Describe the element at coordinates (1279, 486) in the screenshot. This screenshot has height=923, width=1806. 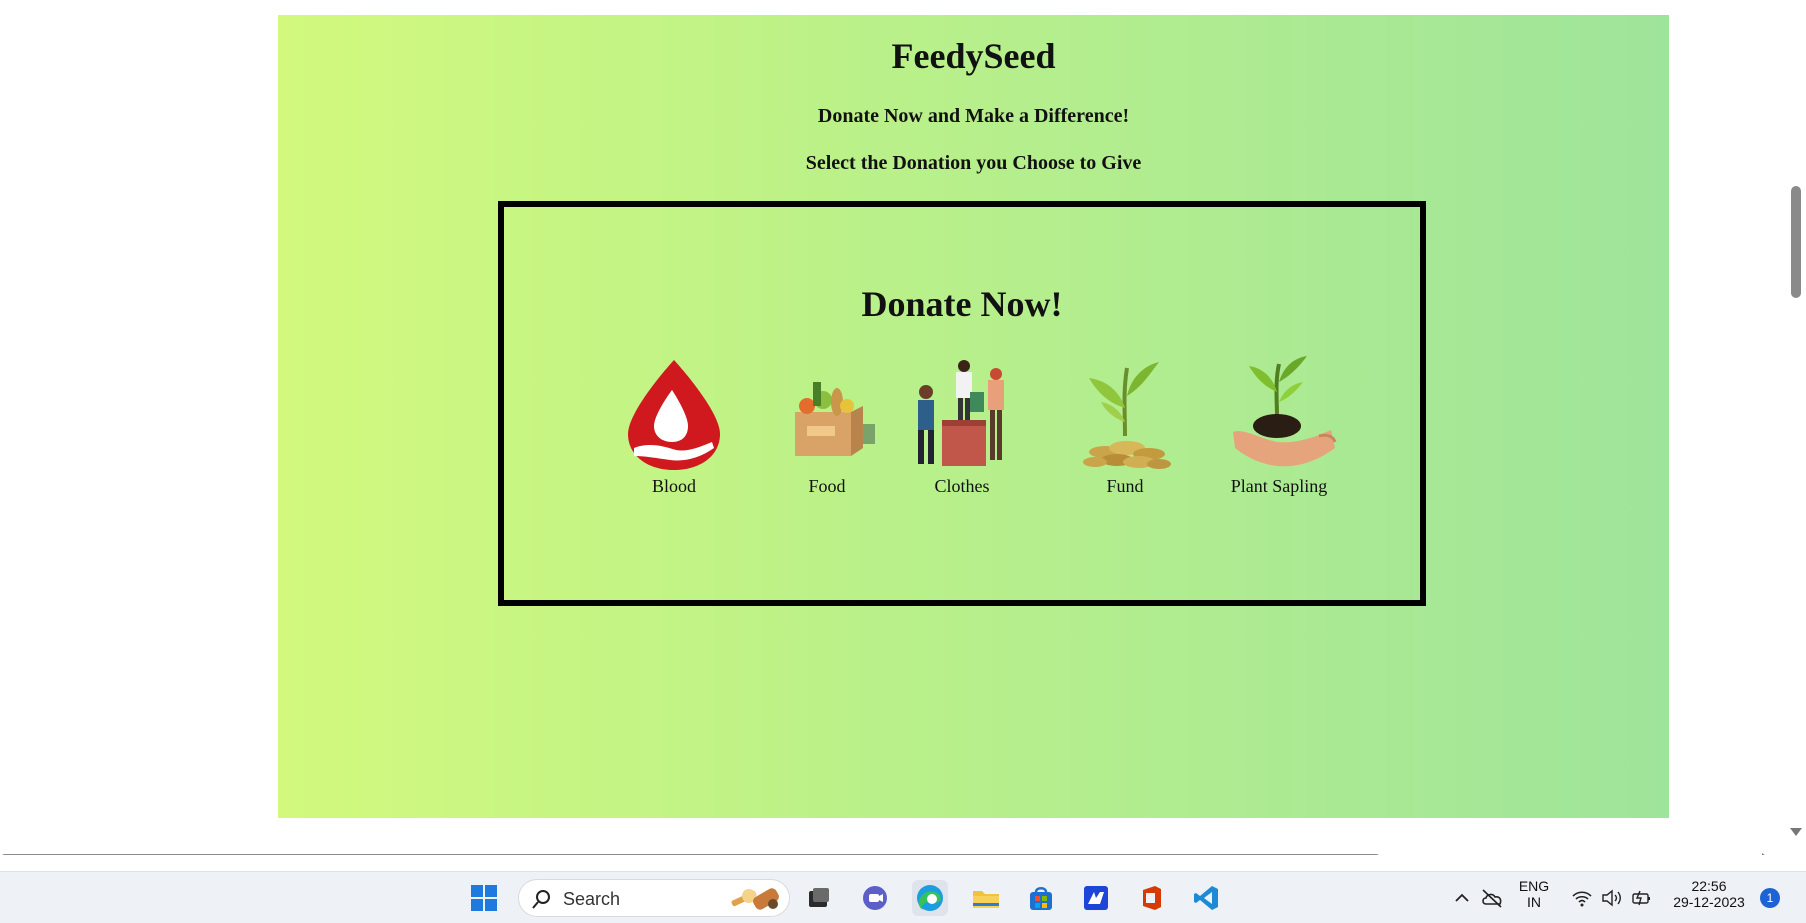
I see `donation-label-plant-sapling: Plant Sapling` at that location.